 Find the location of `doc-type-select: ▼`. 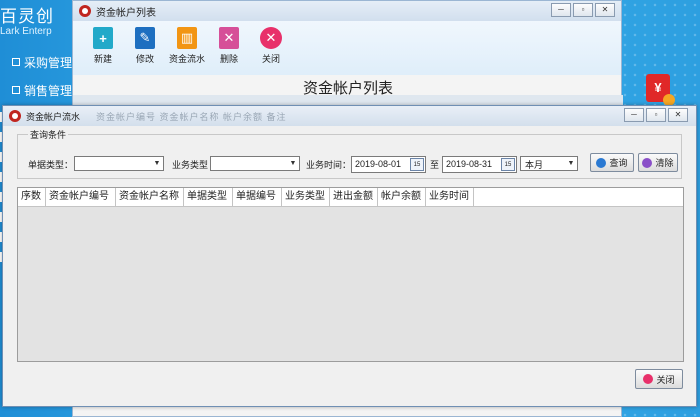

doc-type-select: ▼ is located at coordinates (119, 163).